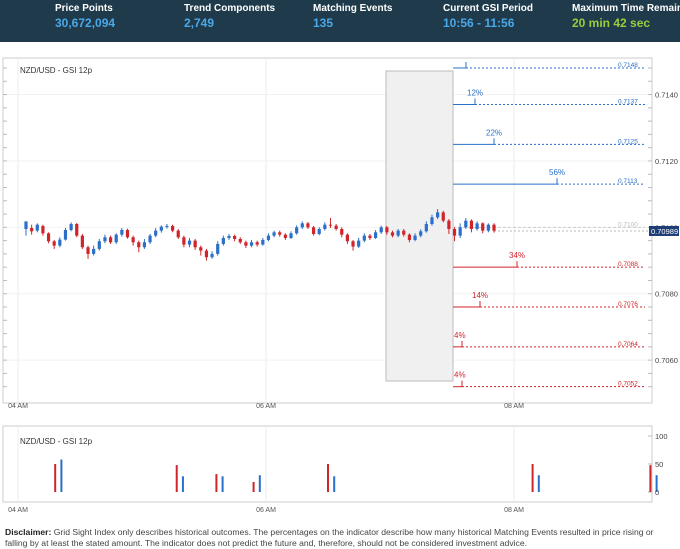  I want to click on y-tick-label: 0.7060, so click(666, 360).